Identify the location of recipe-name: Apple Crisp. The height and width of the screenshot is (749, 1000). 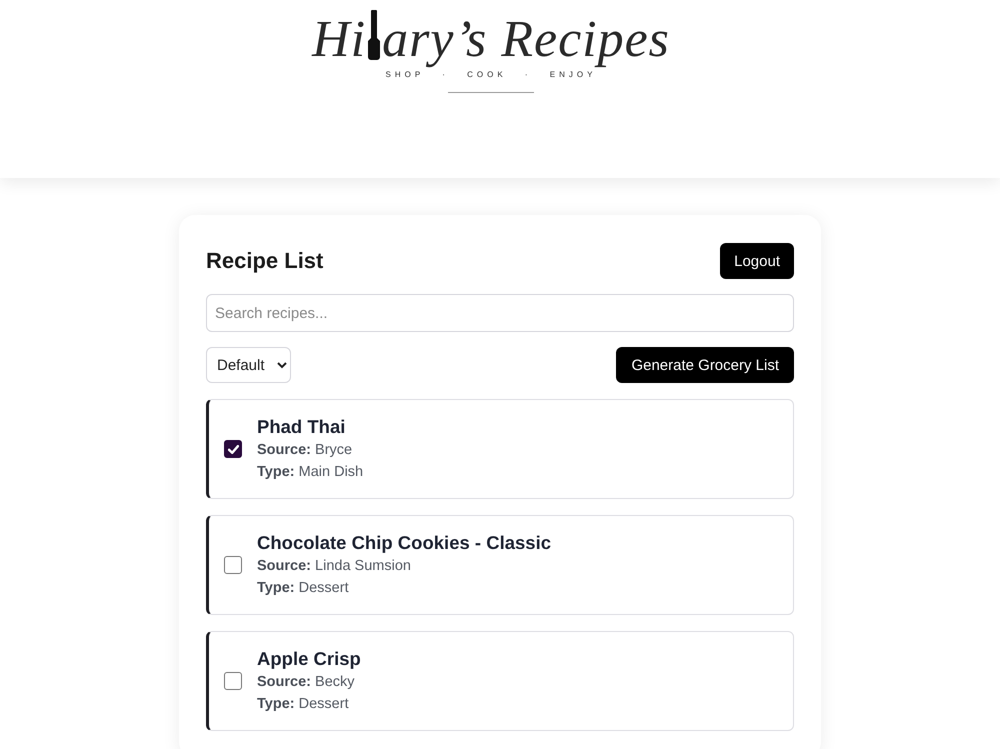
(309, 659).